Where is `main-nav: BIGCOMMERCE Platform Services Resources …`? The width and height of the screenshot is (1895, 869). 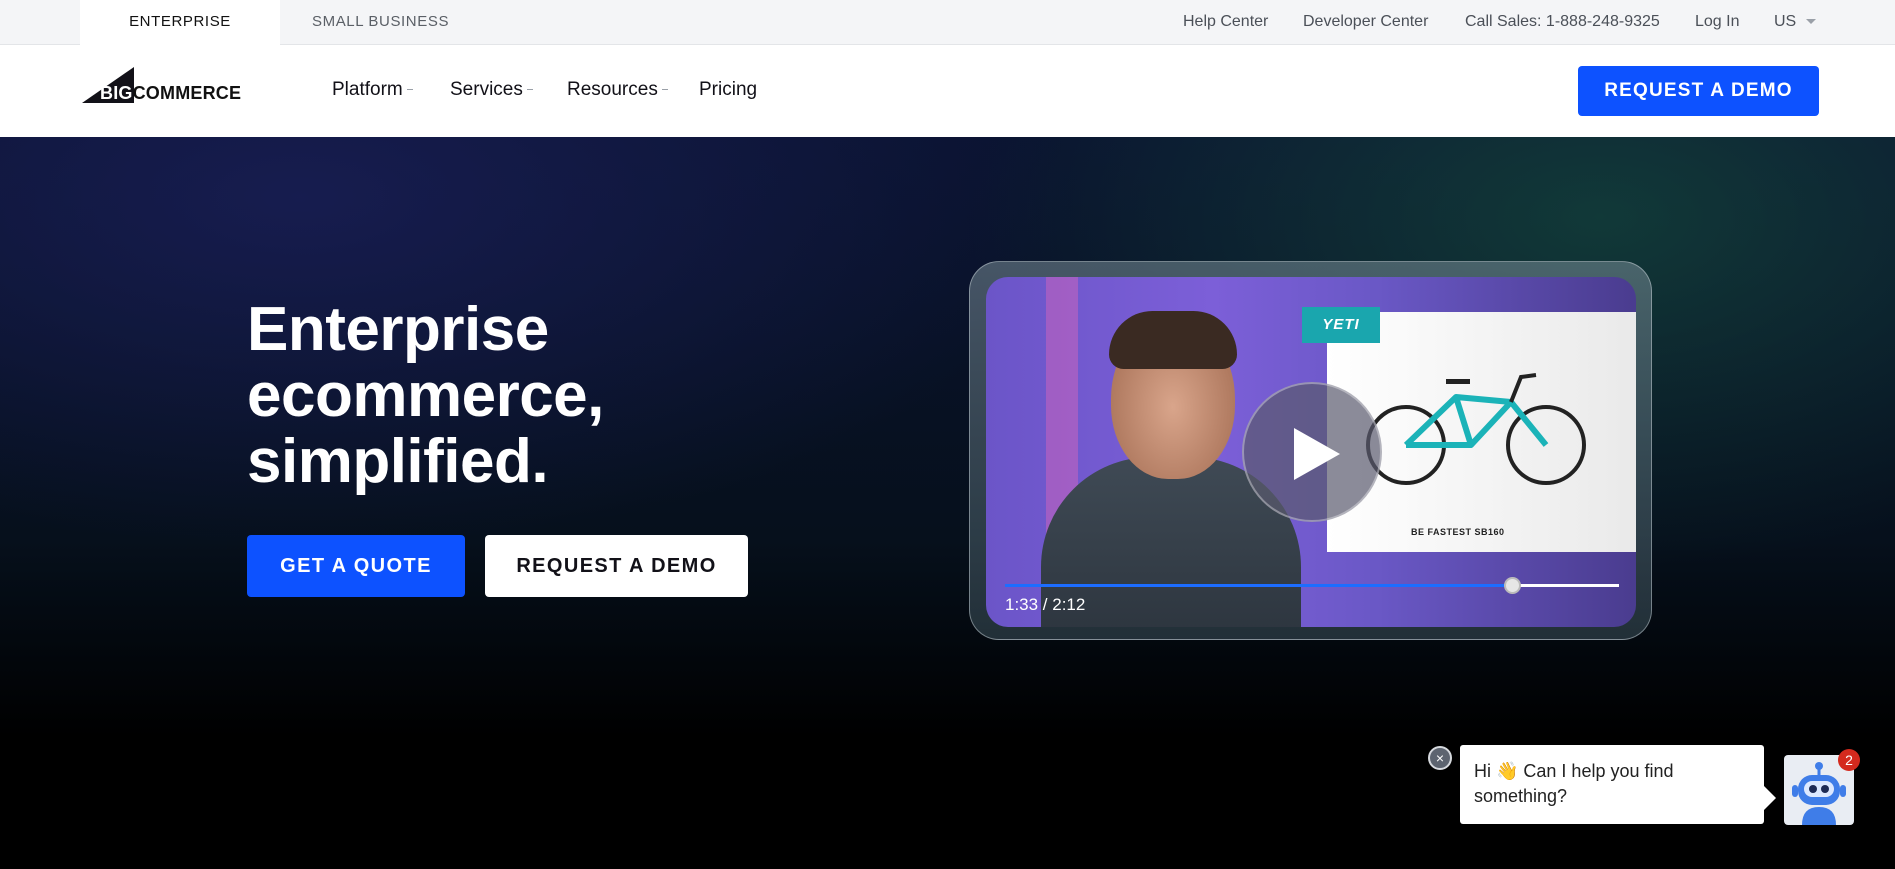
main-nav: BIGCOMMERCE Platform Services Resources … is located at coordinates (947, 91).